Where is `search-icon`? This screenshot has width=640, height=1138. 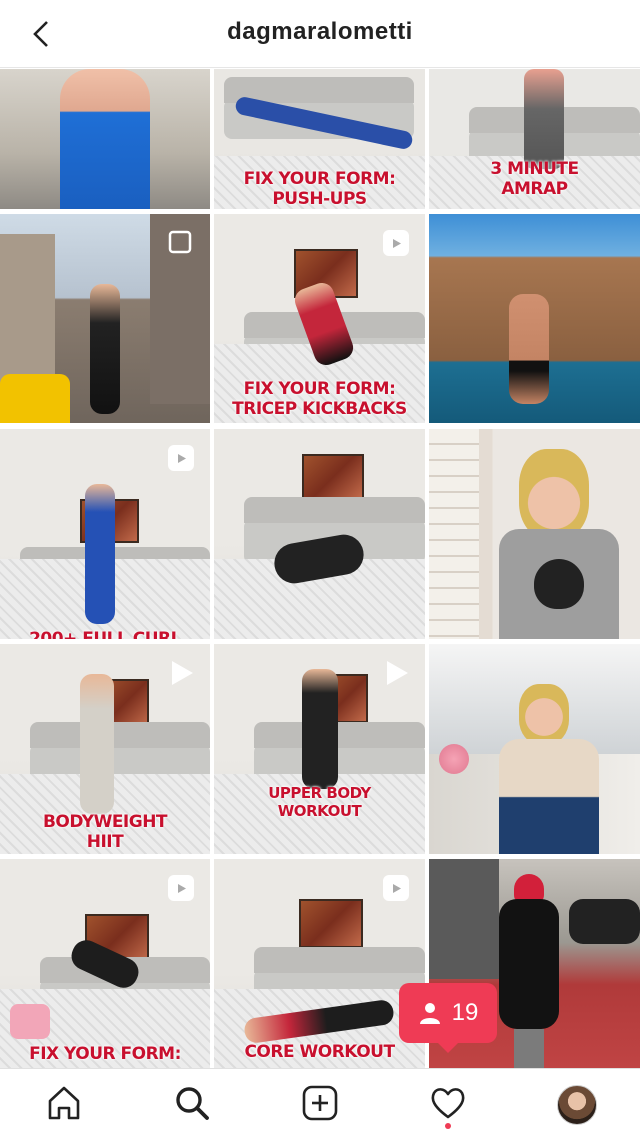 search-icon is located at coordinates (192, 1103).